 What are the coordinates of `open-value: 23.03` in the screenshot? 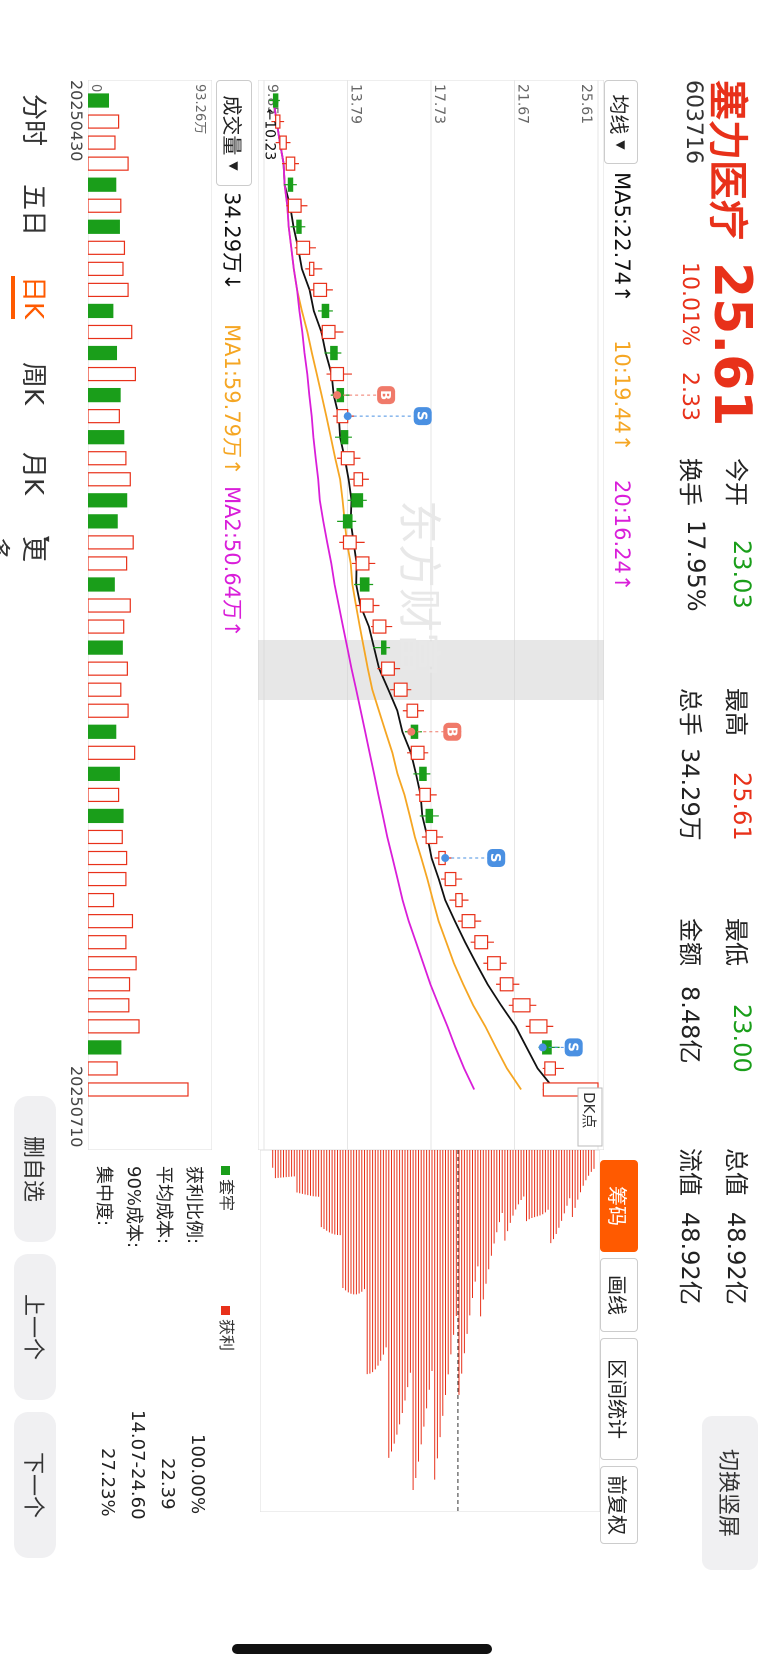 It's located at (742, 574).